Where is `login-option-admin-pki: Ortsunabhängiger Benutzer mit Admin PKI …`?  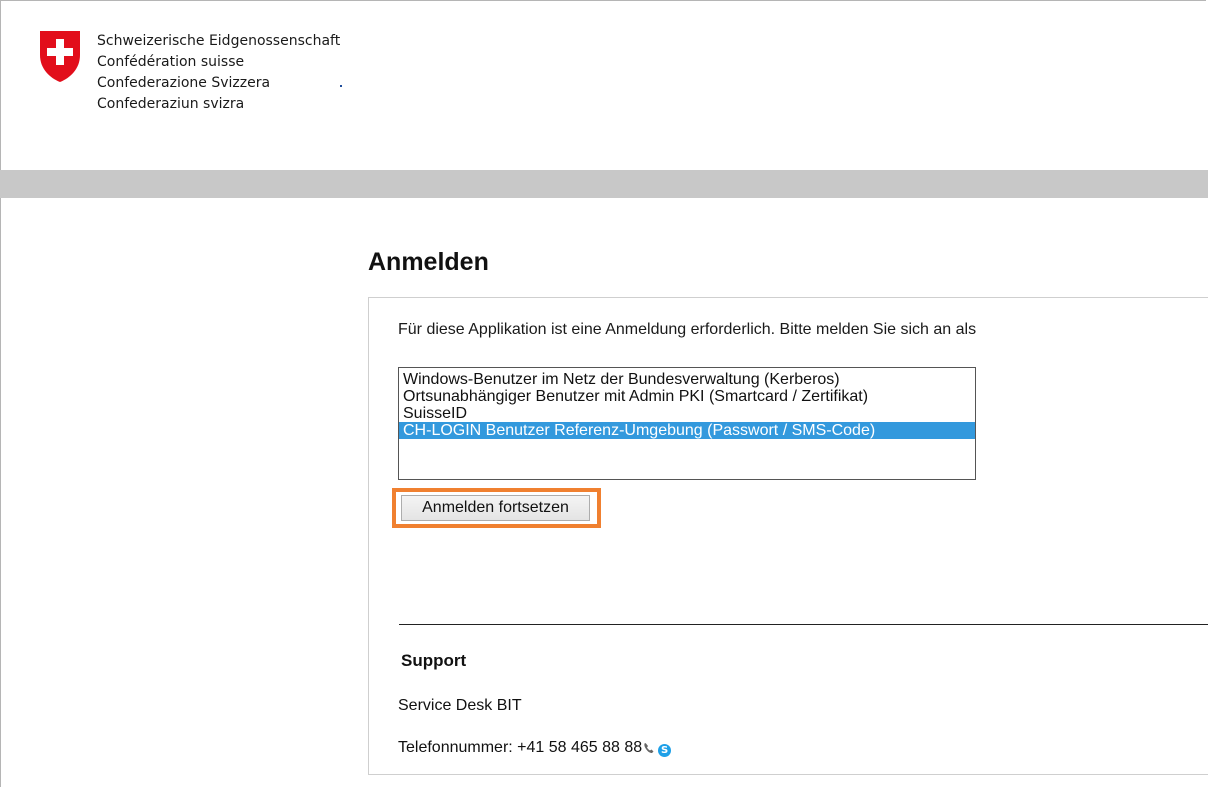
login-option-admin-pki: Ortsunabhängiger Benutzer mit Admin PKI … is located at coordinates (687, 396).